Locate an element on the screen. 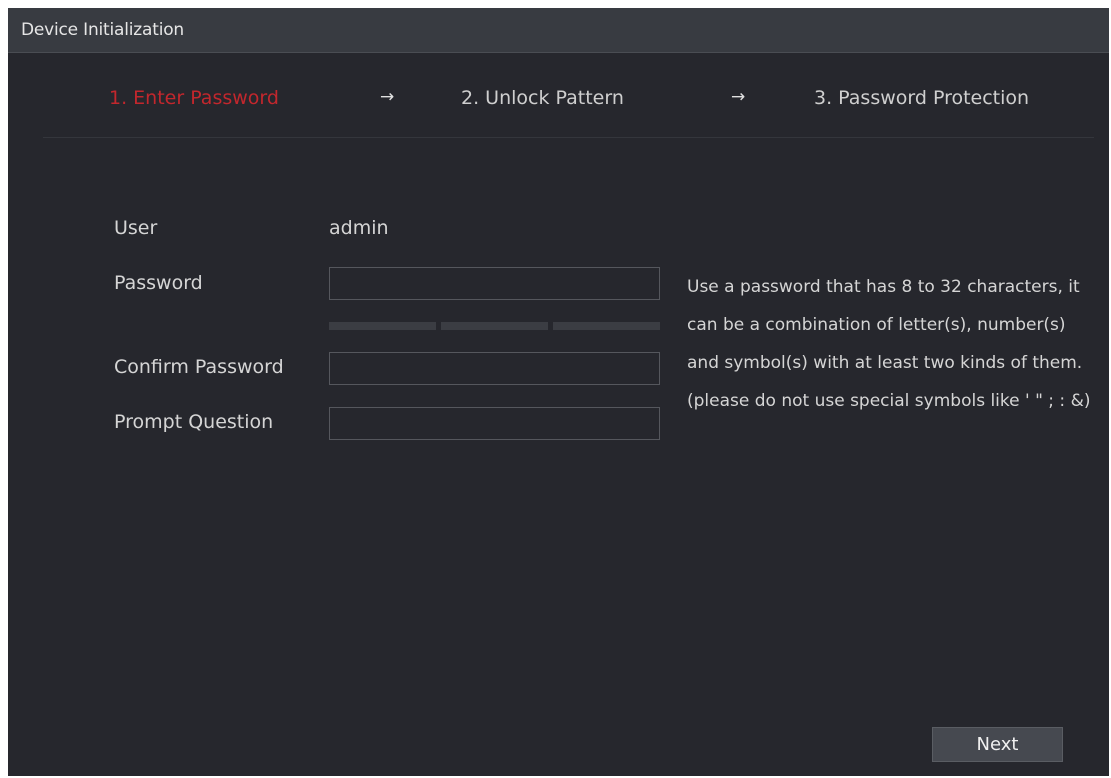  user-value: admin is located at coordinates (359, 228).